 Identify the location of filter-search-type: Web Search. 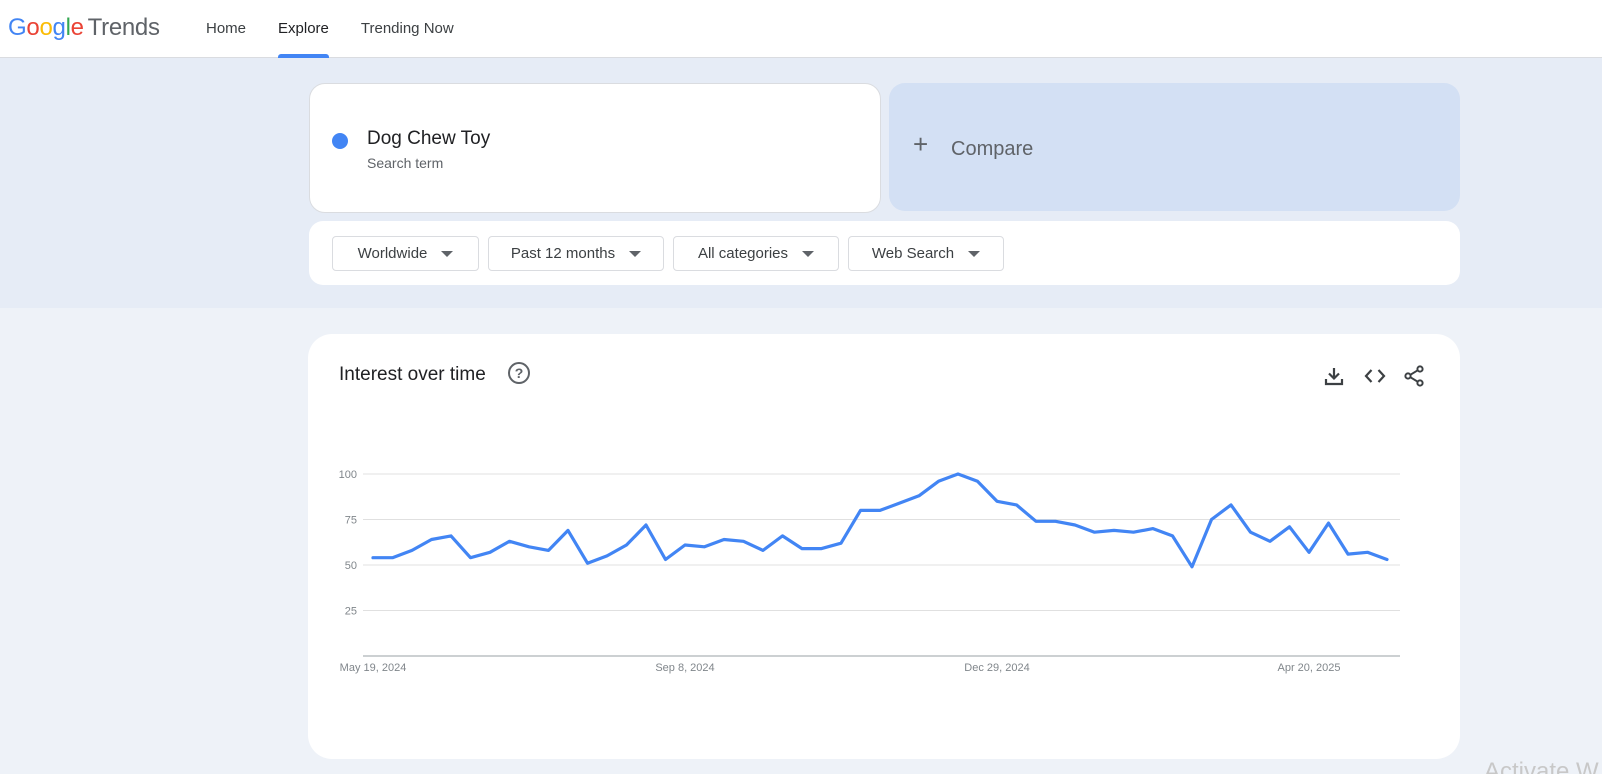
(926, 253).